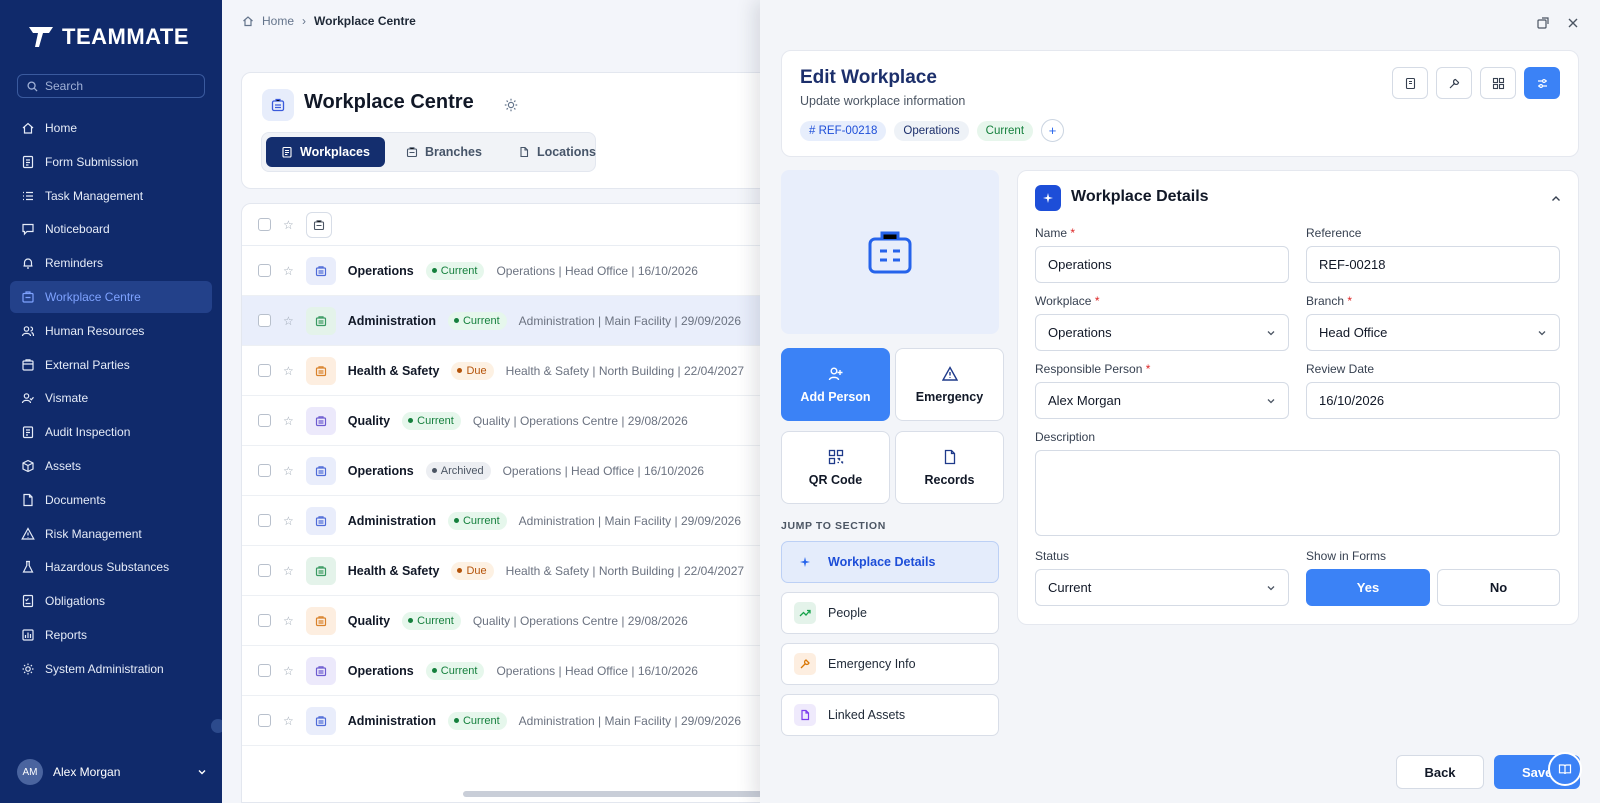  I want to click on sidebar-item-reminders: Reminders, so click(111, 263).